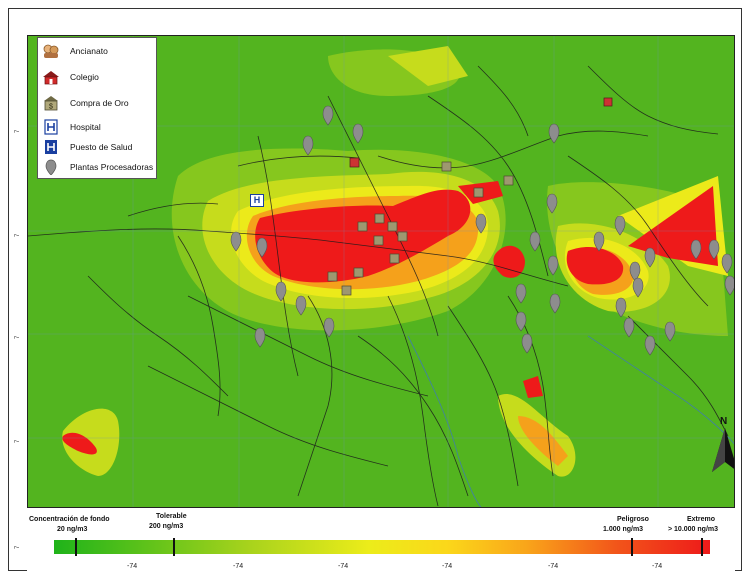 The width and height of the screenshot is (750, 579). Describe the element at coordinates (85, 127) in the screenshot. I see `legend-label-hospital: Hospital` at that location.